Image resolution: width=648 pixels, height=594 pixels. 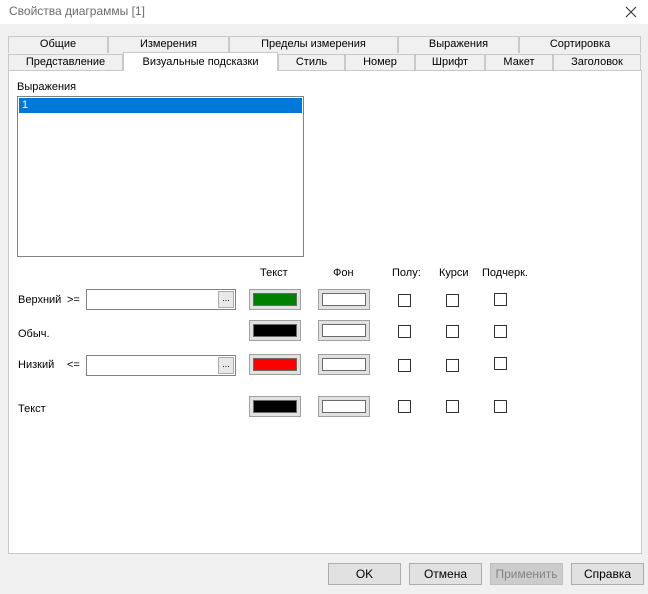 I want to click on tab-style: Стиль, so click(x=311, y=62).